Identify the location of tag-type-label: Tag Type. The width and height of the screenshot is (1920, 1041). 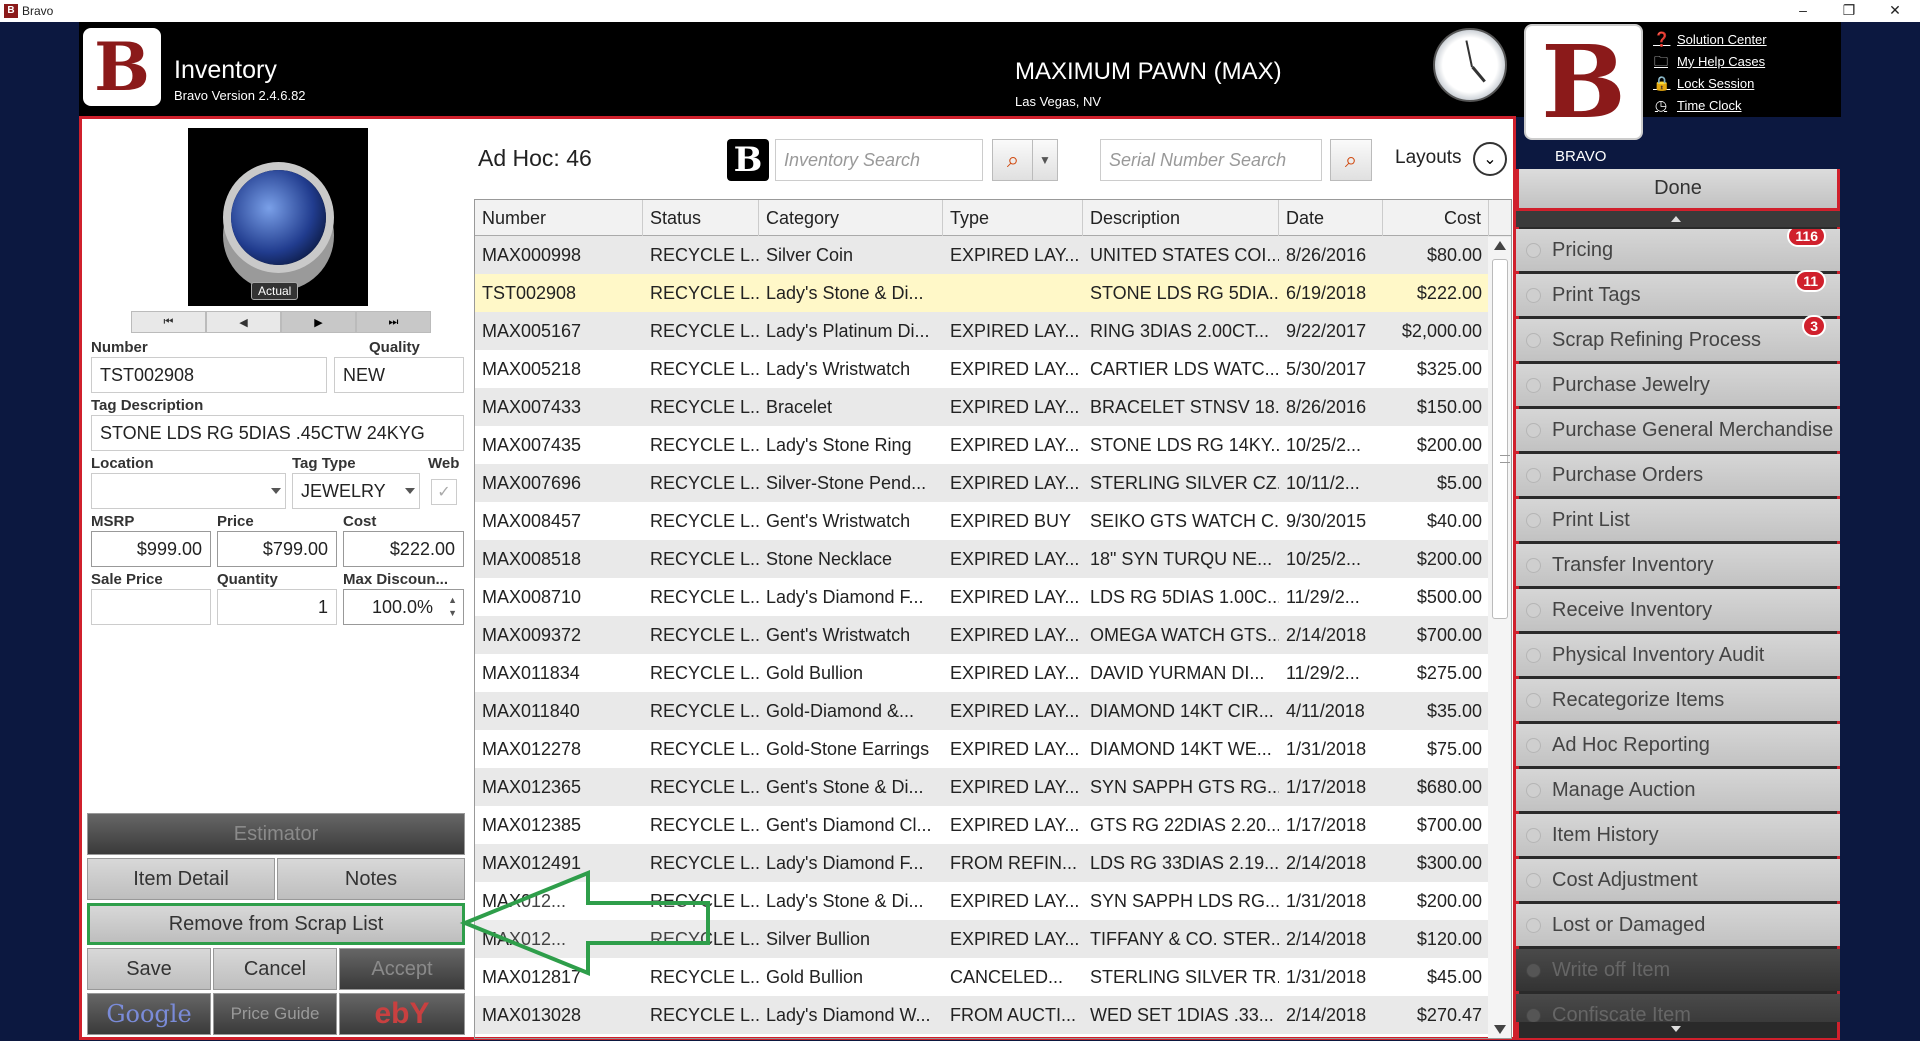
(324, 463).